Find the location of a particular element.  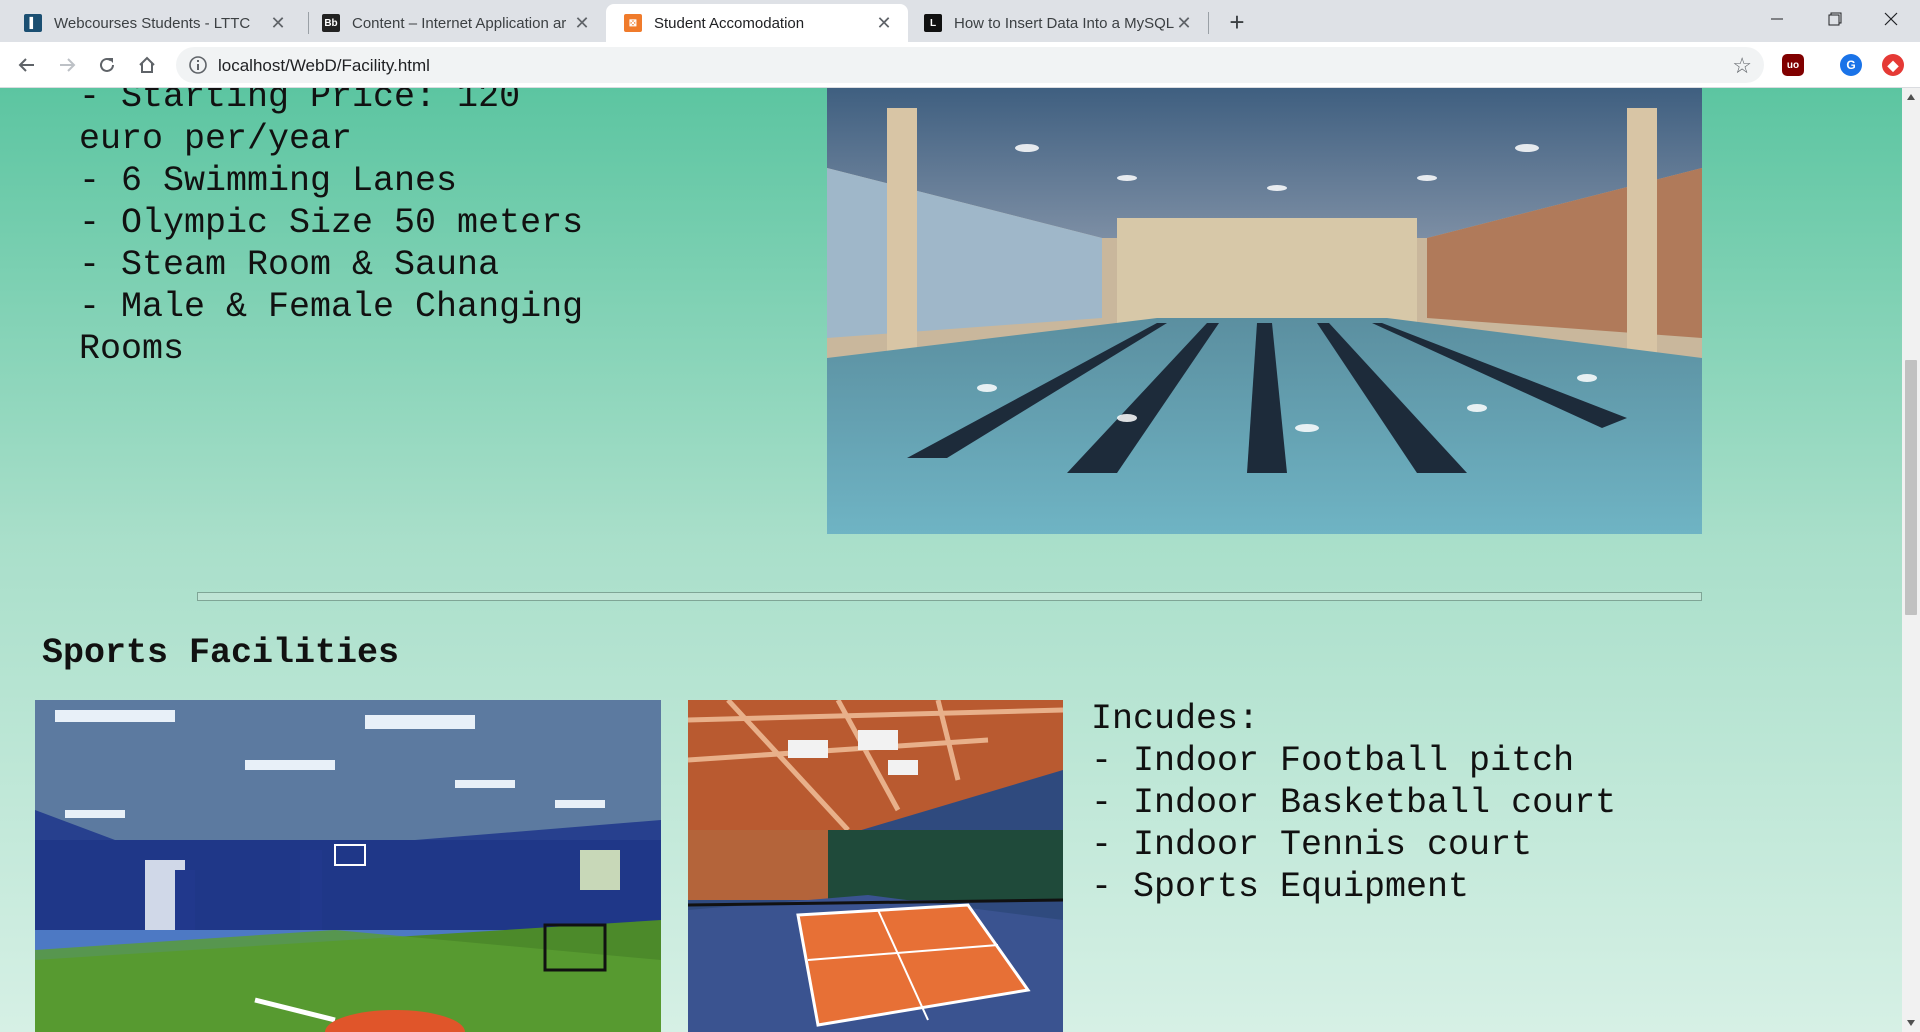

back-button is located at coordinates (27, 65).